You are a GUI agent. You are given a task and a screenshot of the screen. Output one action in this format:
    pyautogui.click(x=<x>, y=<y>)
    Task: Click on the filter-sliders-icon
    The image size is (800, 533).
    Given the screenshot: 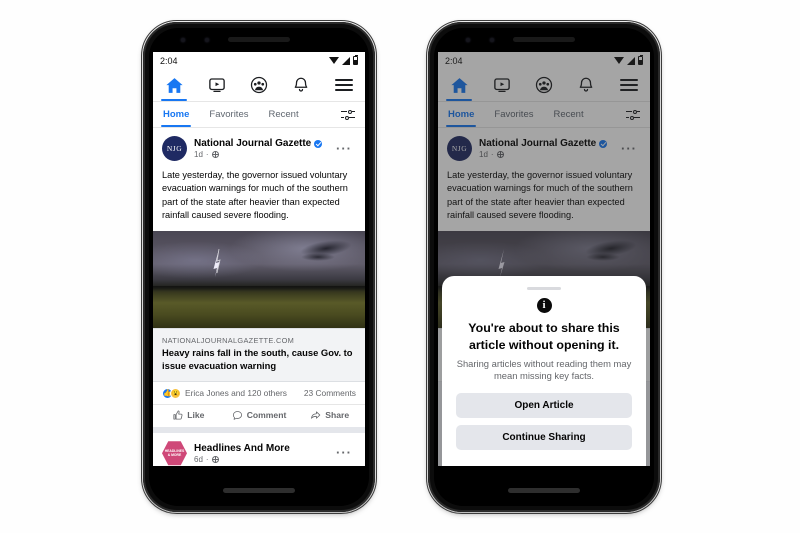 What is the action you would take?
    pyautogui.click(x=348, y=115)
    